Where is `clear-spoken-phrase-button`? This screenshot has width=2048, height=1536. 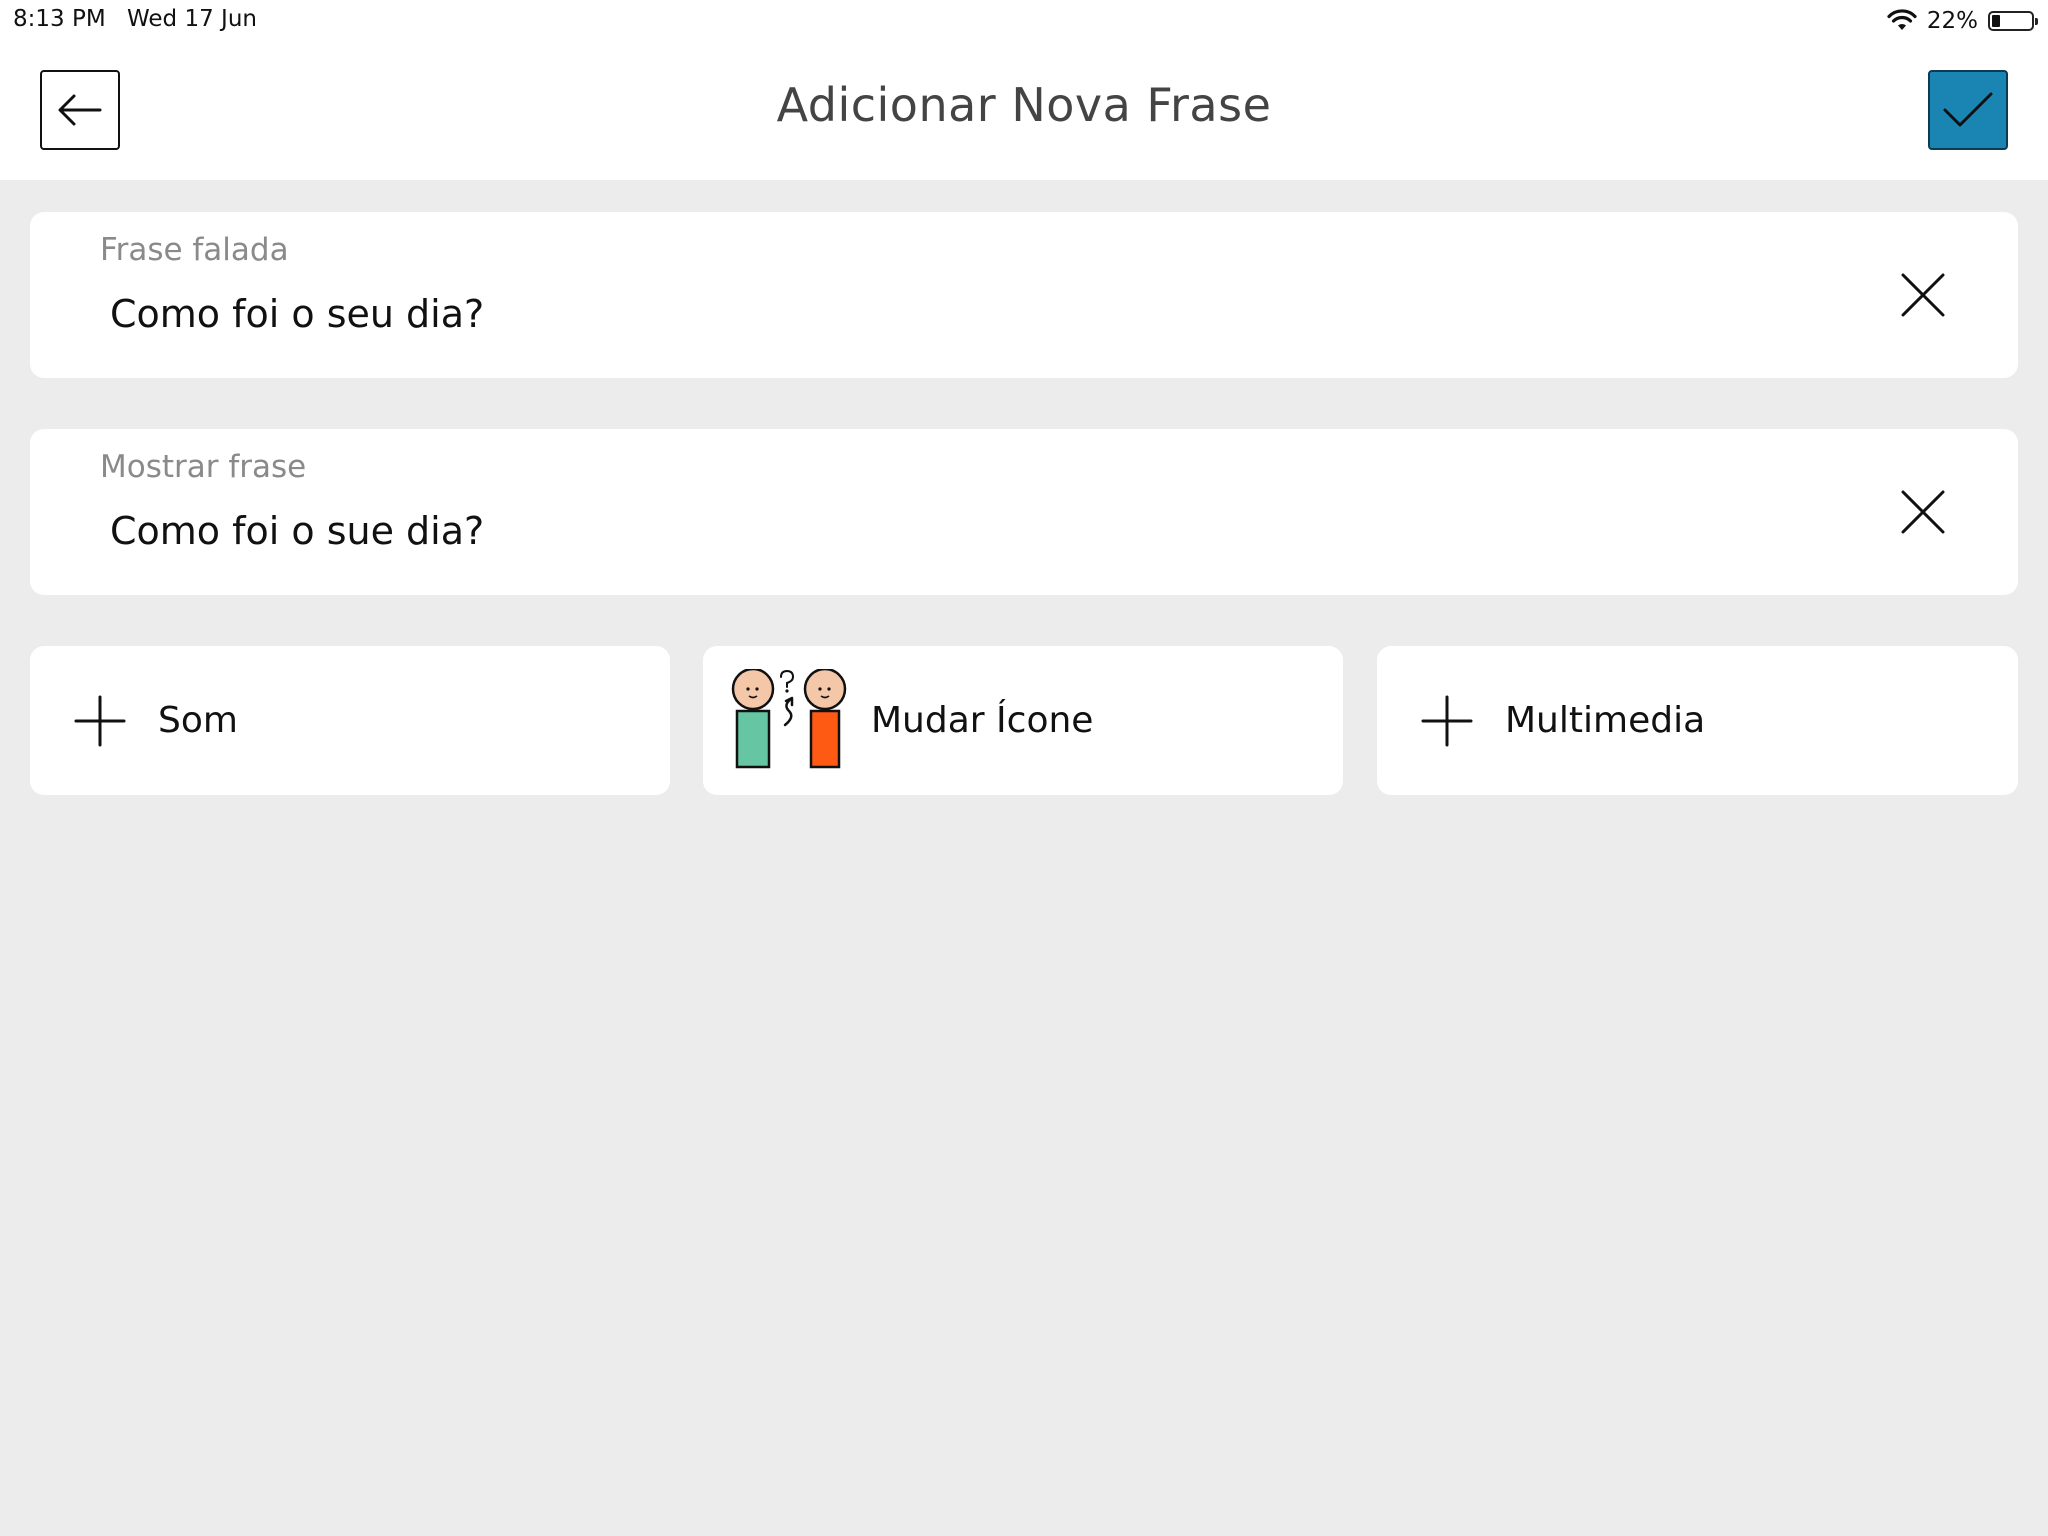
clear-spoken-phrase-button is located at coordinates (1923, 295).